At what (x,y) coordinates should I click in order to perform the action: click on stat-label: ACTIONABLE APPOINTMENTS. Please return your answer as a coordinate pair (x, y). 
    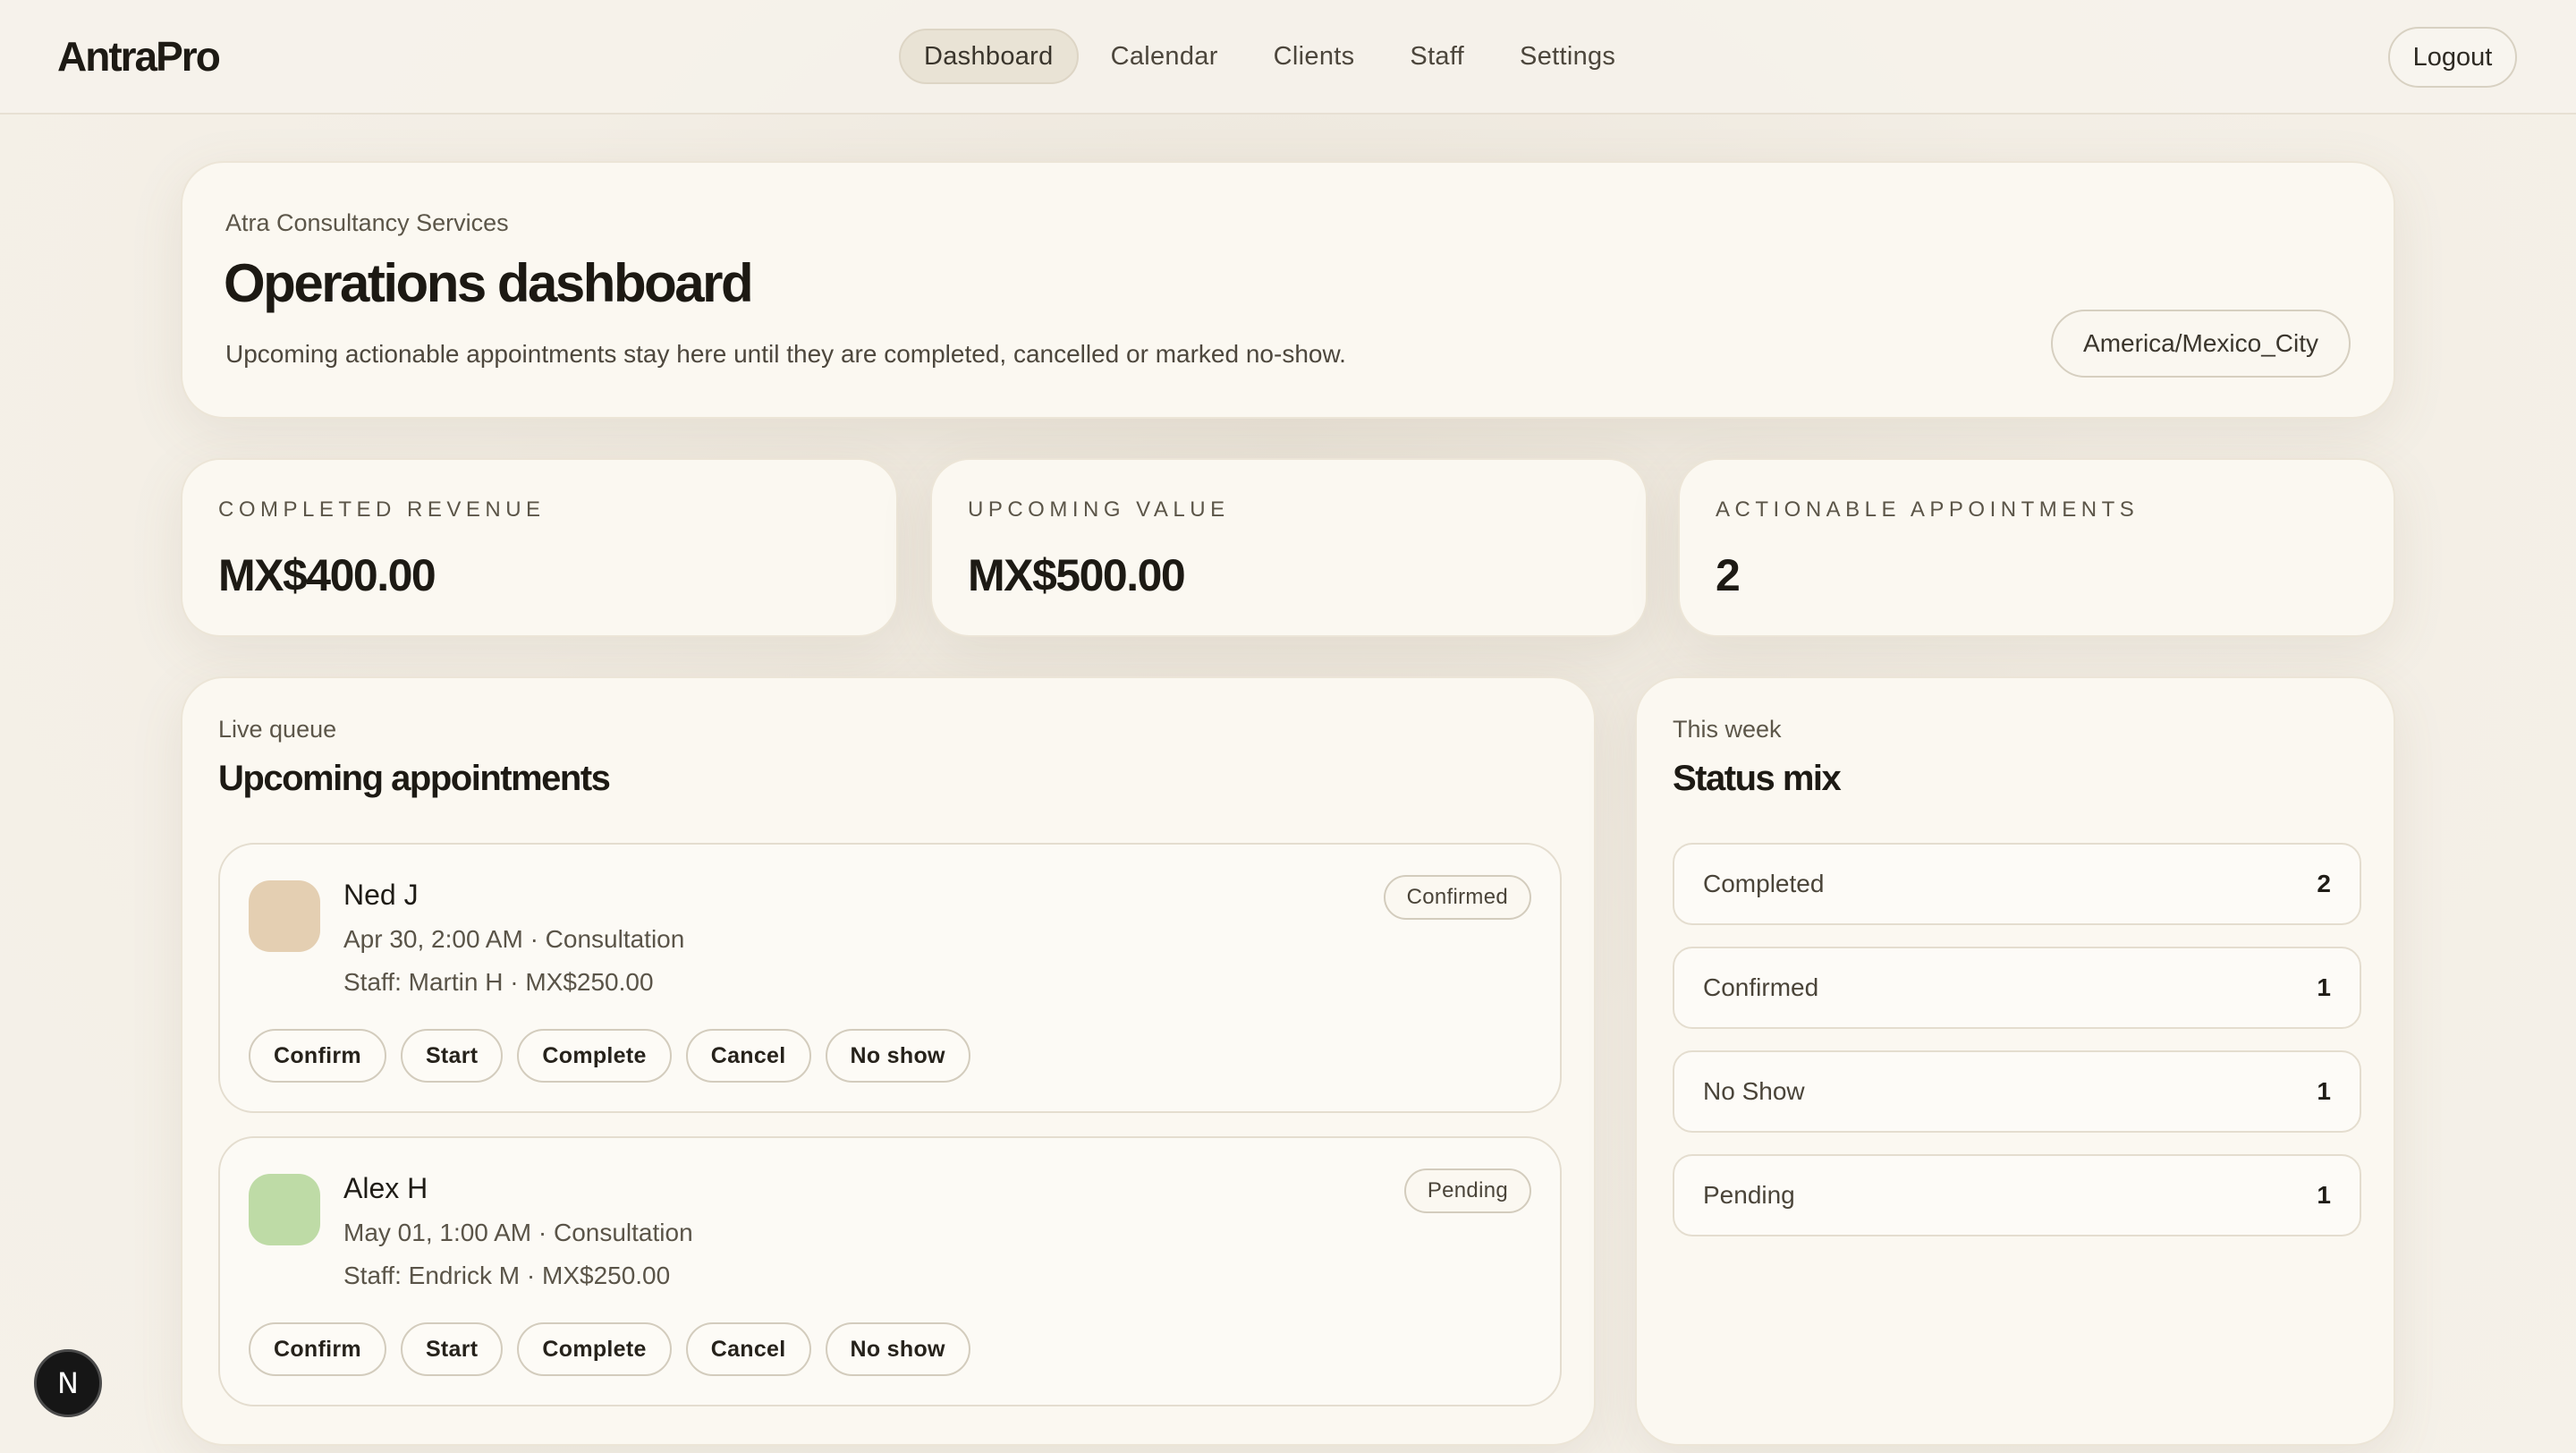
    Looking at the image, I should click on (1928, 509).